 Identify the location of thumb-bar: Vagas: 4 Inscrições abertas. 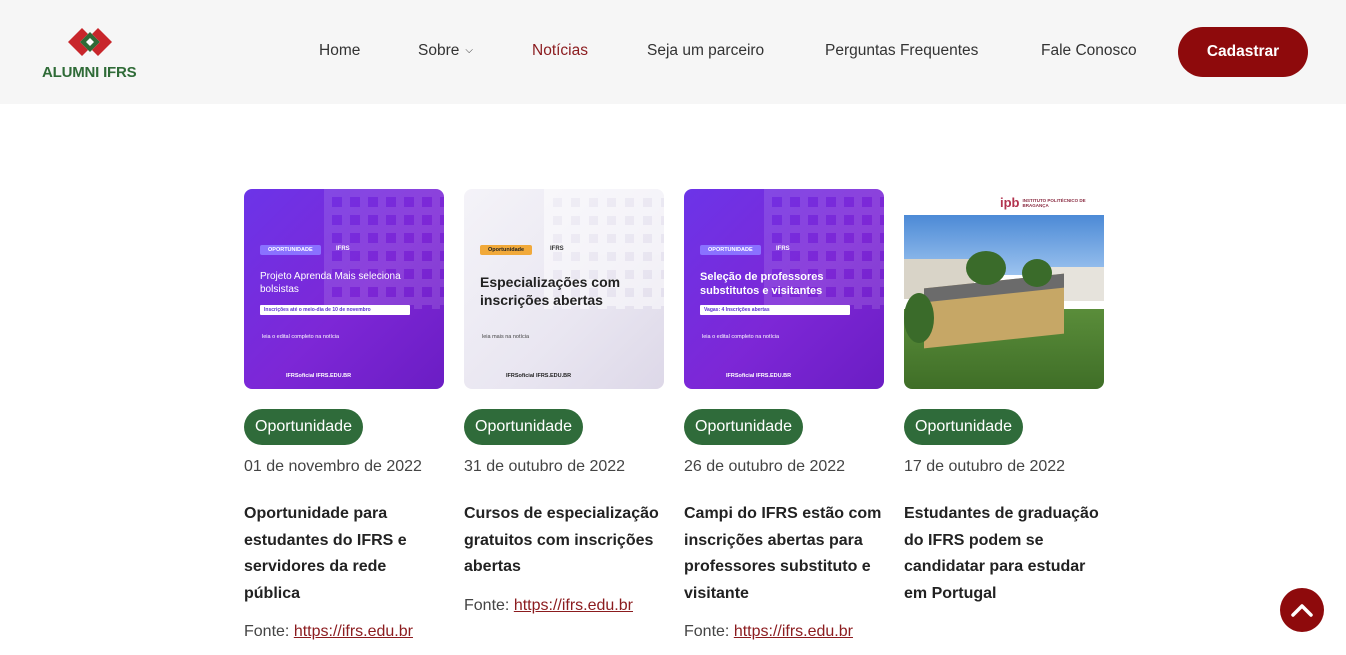
(775, 310).